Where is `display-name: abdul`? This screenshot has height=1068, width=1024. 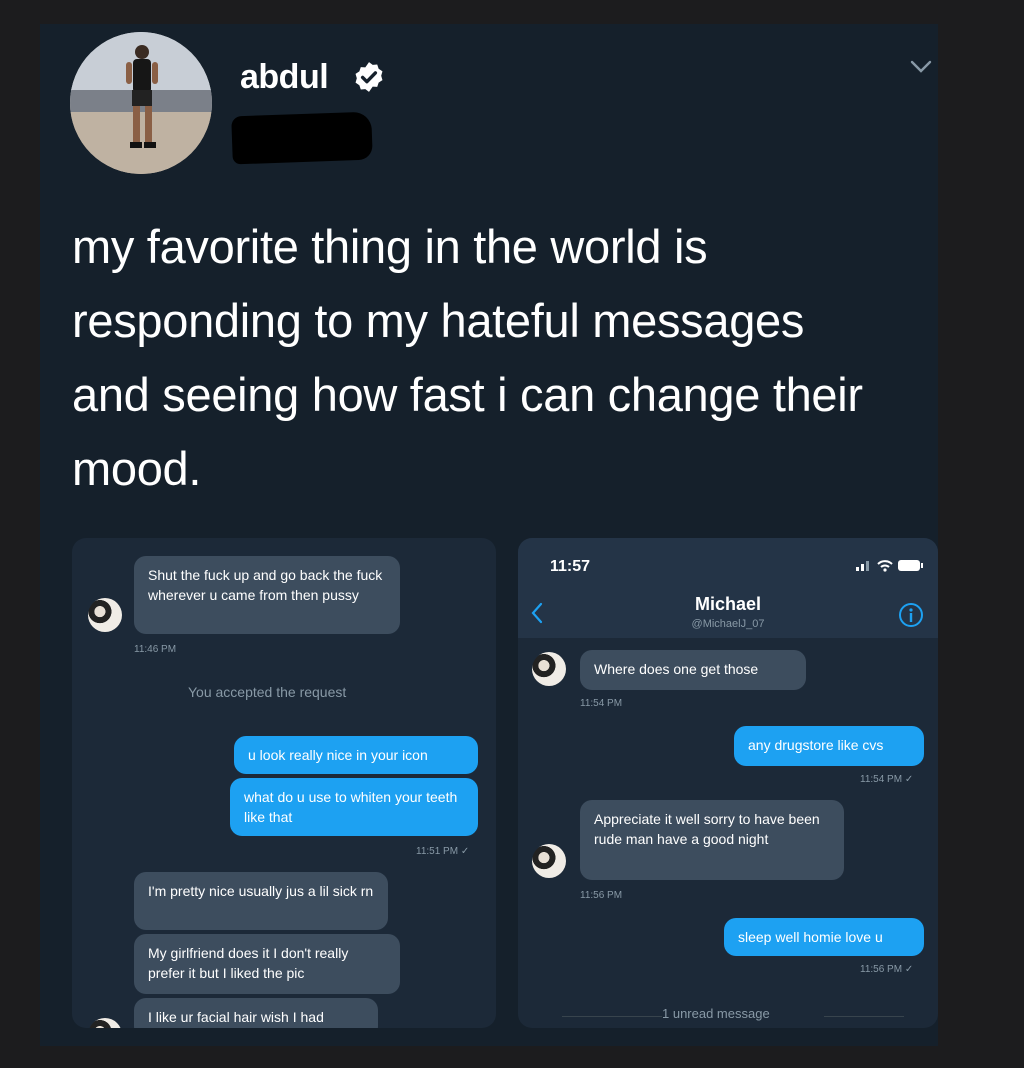
display-name: abdul is located at coordinates (284, 77).